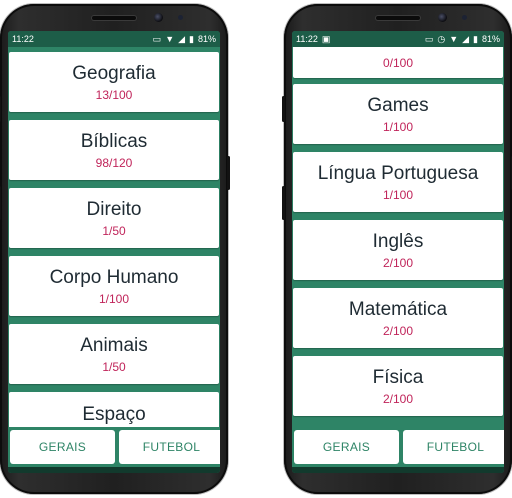 Image resolution: width=512 pixels, height=498 pixels. Describe the element at coordinates (326, 38) in the screenshot. I see `image-icon: ▣` at that location.